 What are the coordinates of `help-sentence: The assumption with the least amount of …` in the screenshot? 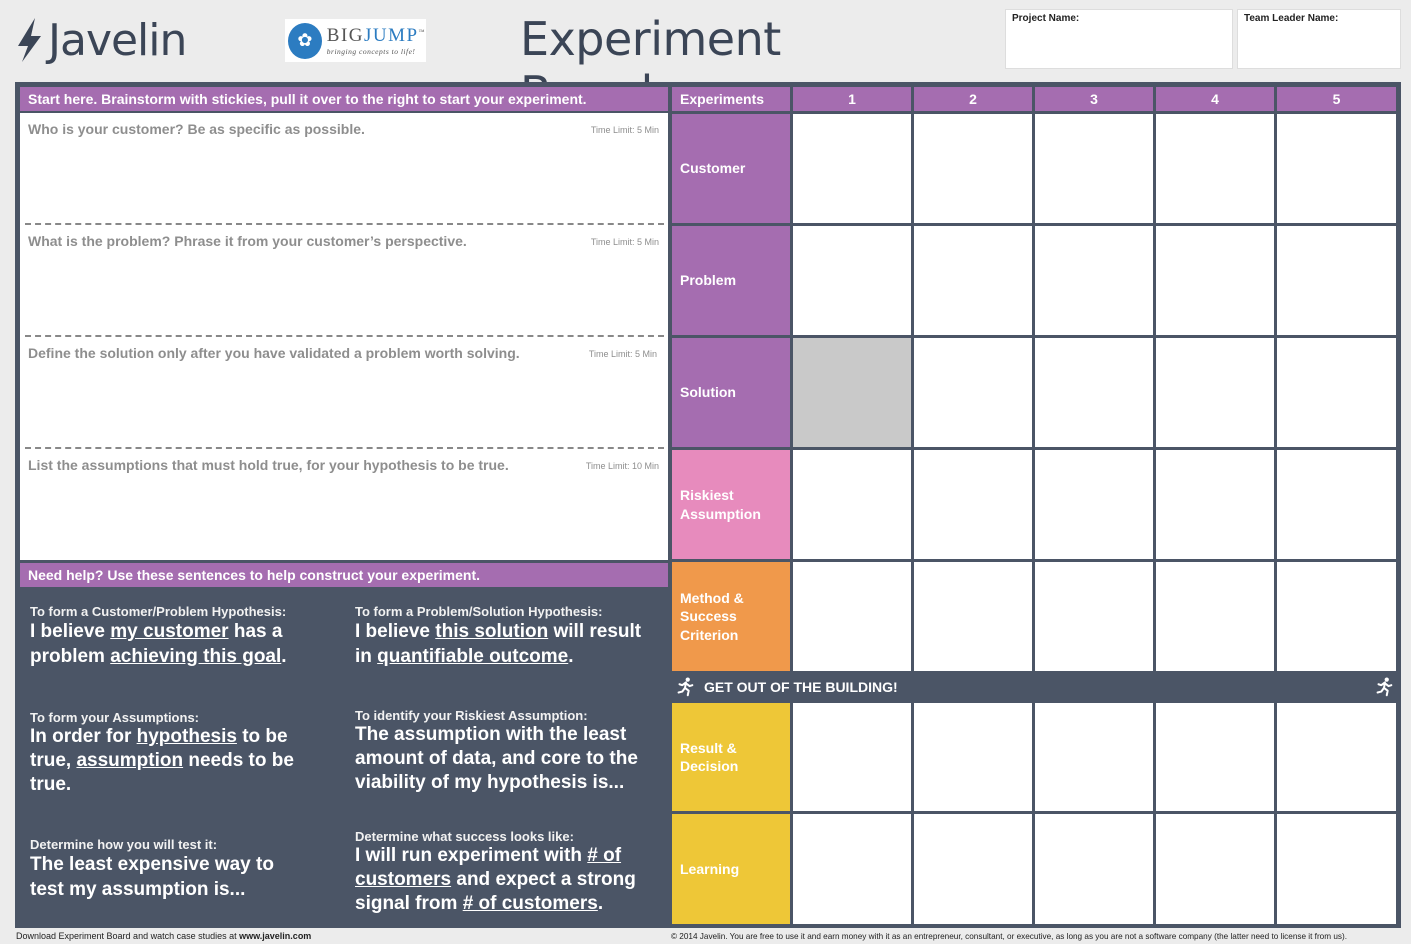 It's located at (496, 758).